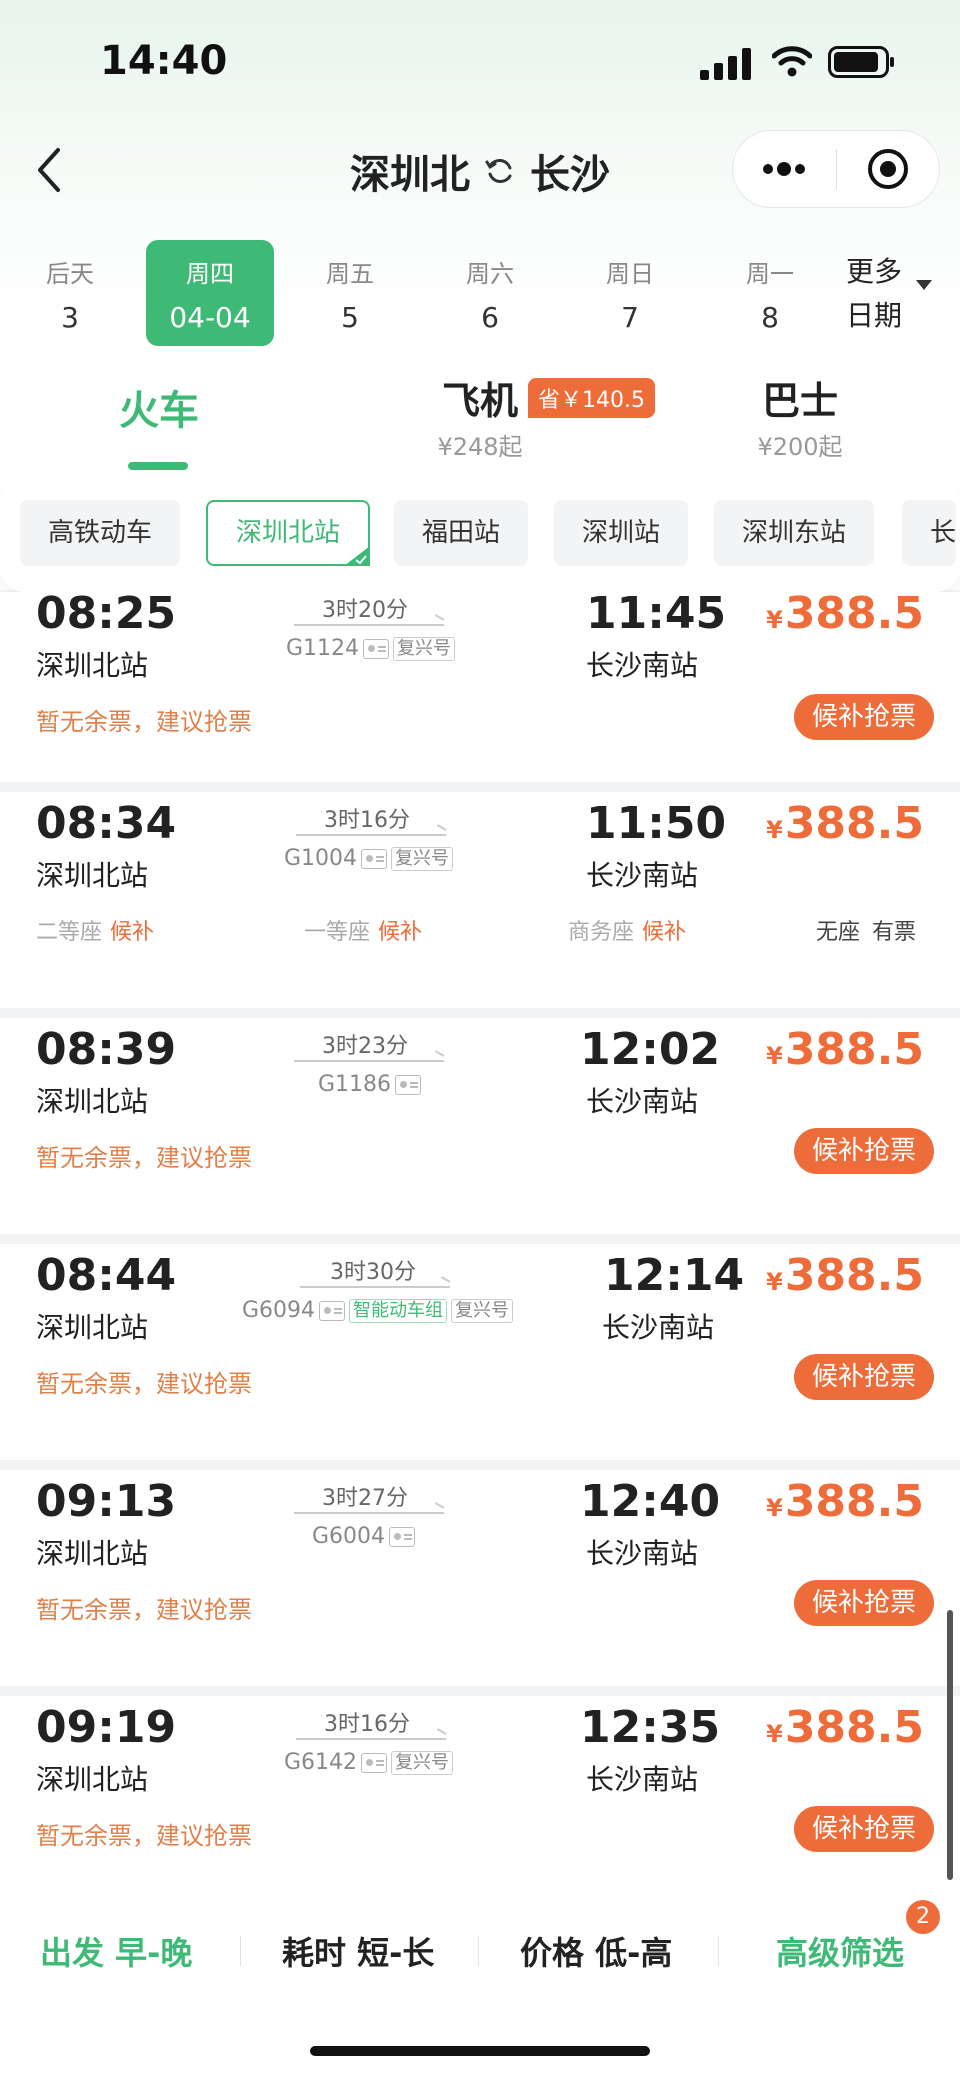  What do you see at coordinates (350, 274) in the screenshot?
I see `date-weekday: 周五` at bounding box center [350, 274].